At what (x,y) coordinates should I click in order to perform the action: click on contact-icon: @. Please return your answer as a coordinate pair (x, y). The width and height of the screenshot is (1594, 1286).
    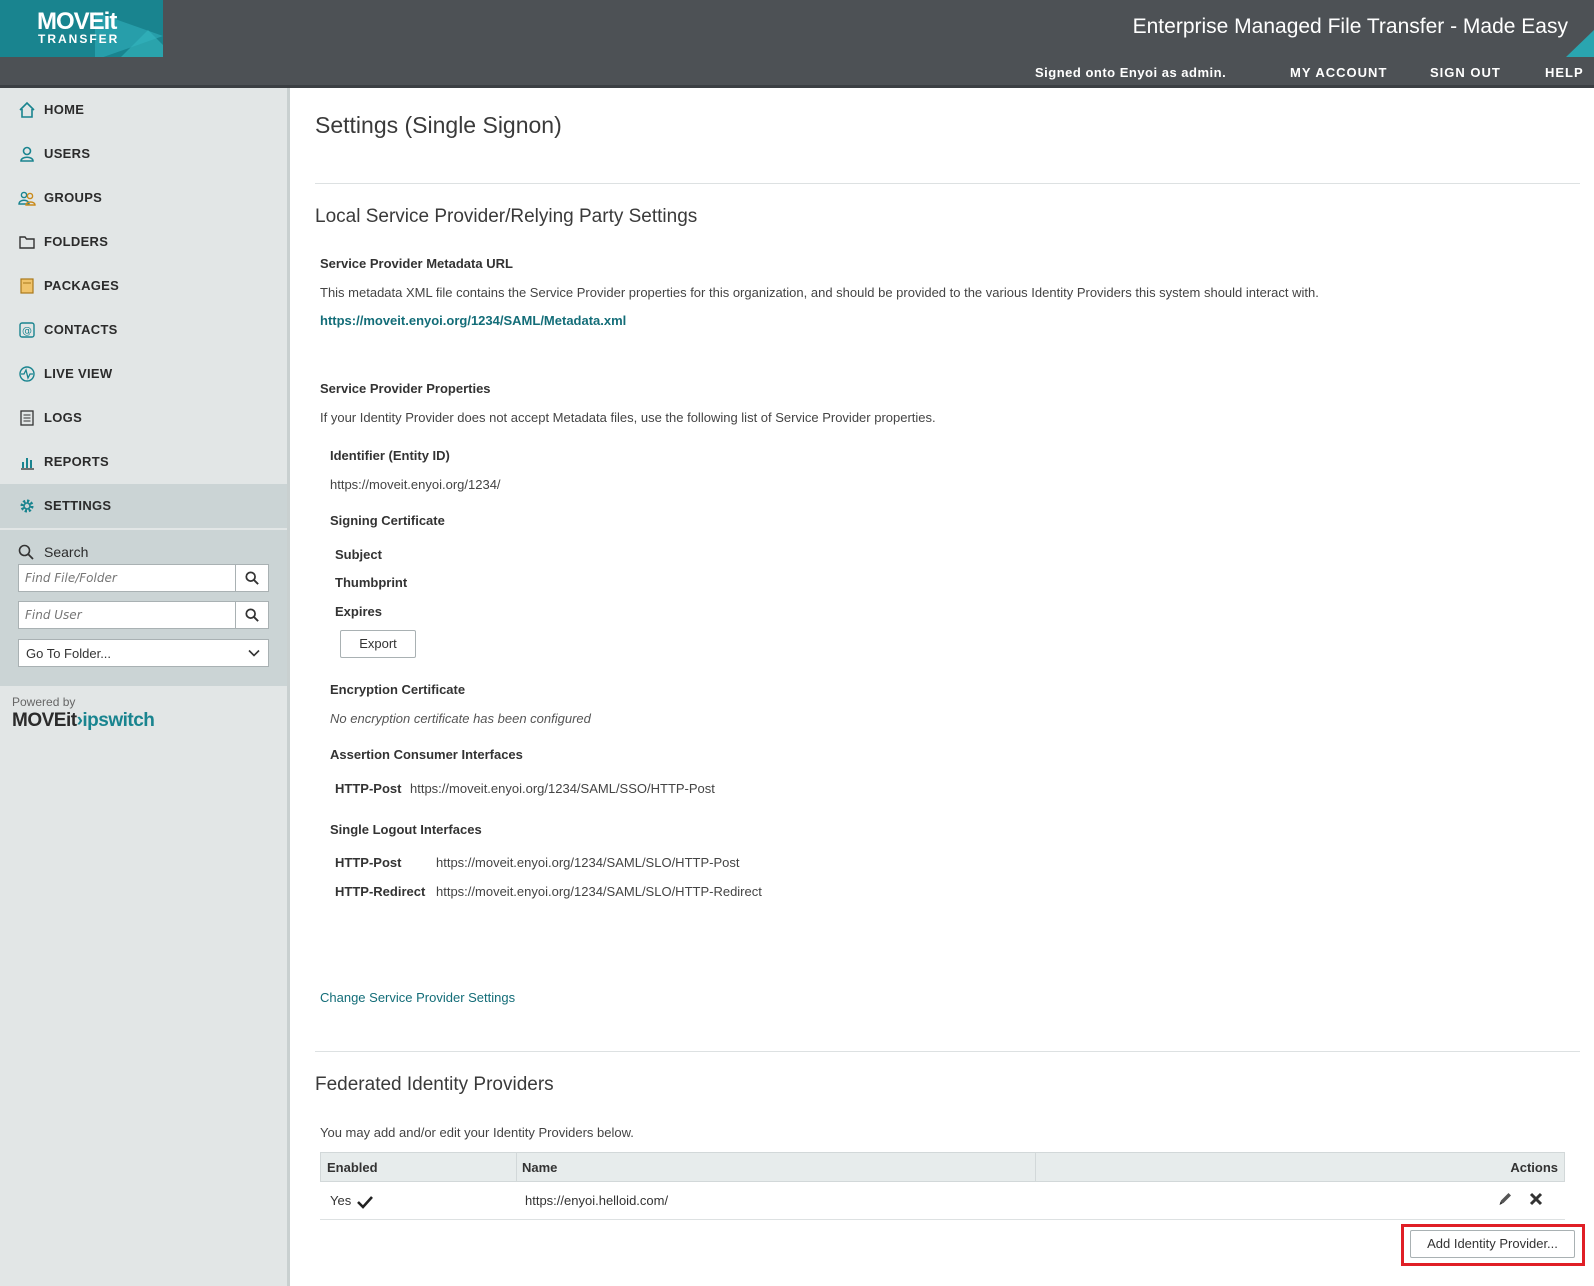
    Looking at the image, I should click on (27, 330).